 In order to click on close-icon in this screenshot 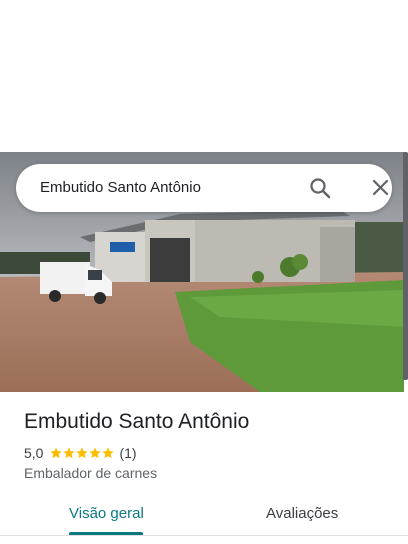, I will do `click(380, 187)`.